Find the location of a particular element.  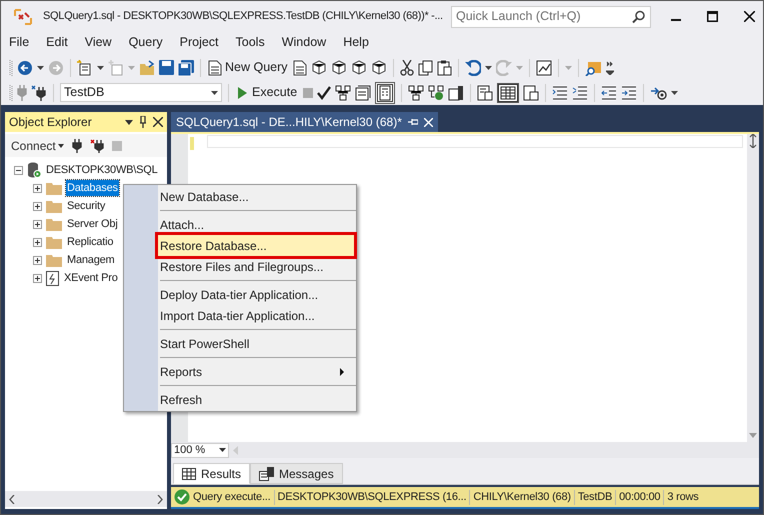

uncomment-icon is located at coordinates (580, 93).